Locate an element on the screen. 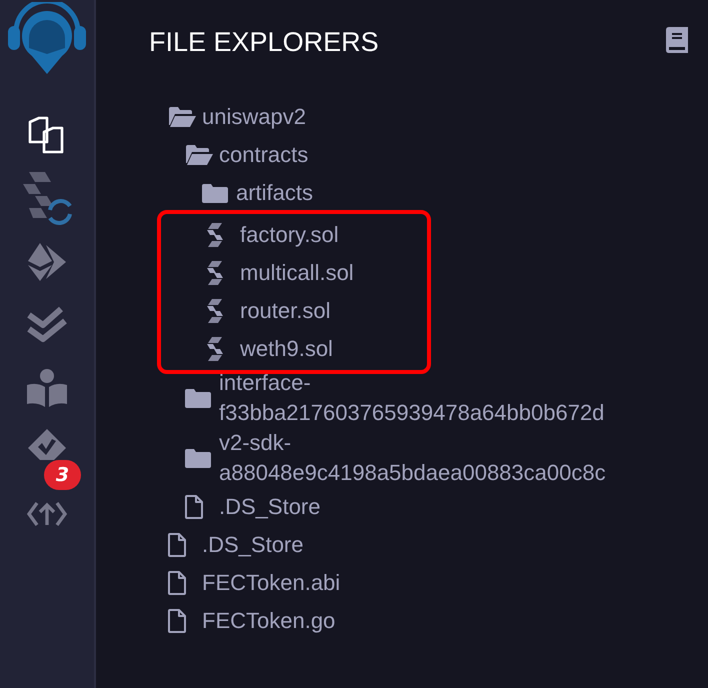 Image resolution: width=708 pixels, height=688 pixels. tree-item-label: FECToken.abi is located at coordinates (271, 583).